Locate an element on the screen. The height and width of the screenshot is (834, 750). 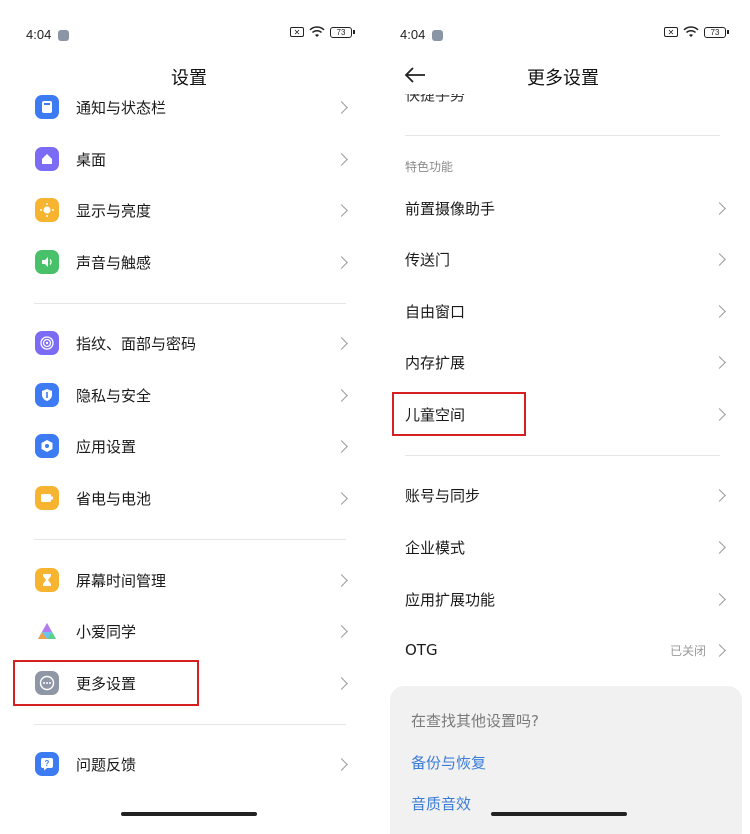
otg-status-value: 已关闭 is located at coordinates (687, 650).